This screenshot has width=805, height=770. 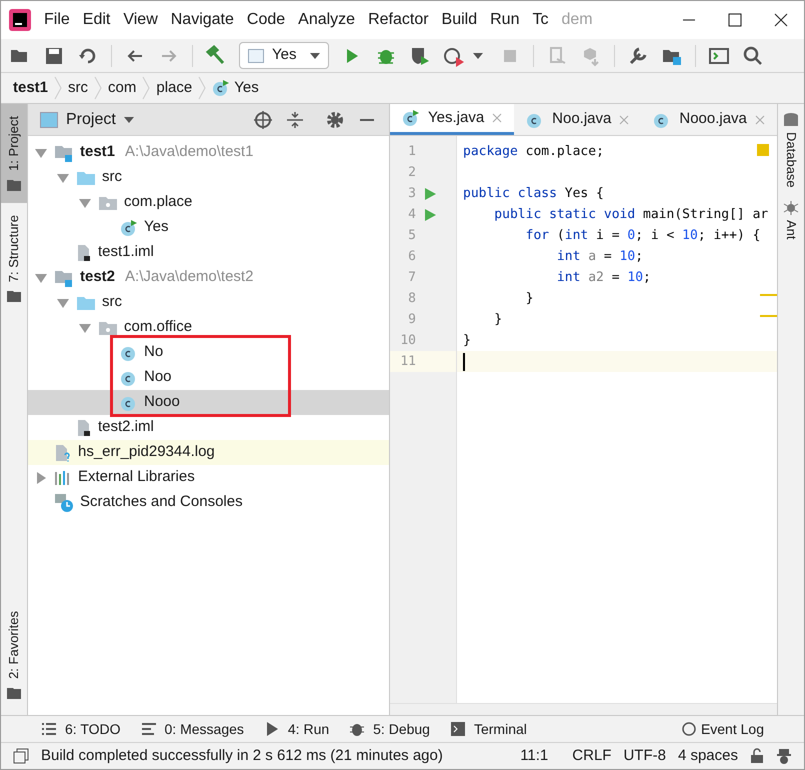 What do you see at coordinates (295, 120) in the screenshot?
I see `collapse-all-icon` at bounding box center [295, 120].